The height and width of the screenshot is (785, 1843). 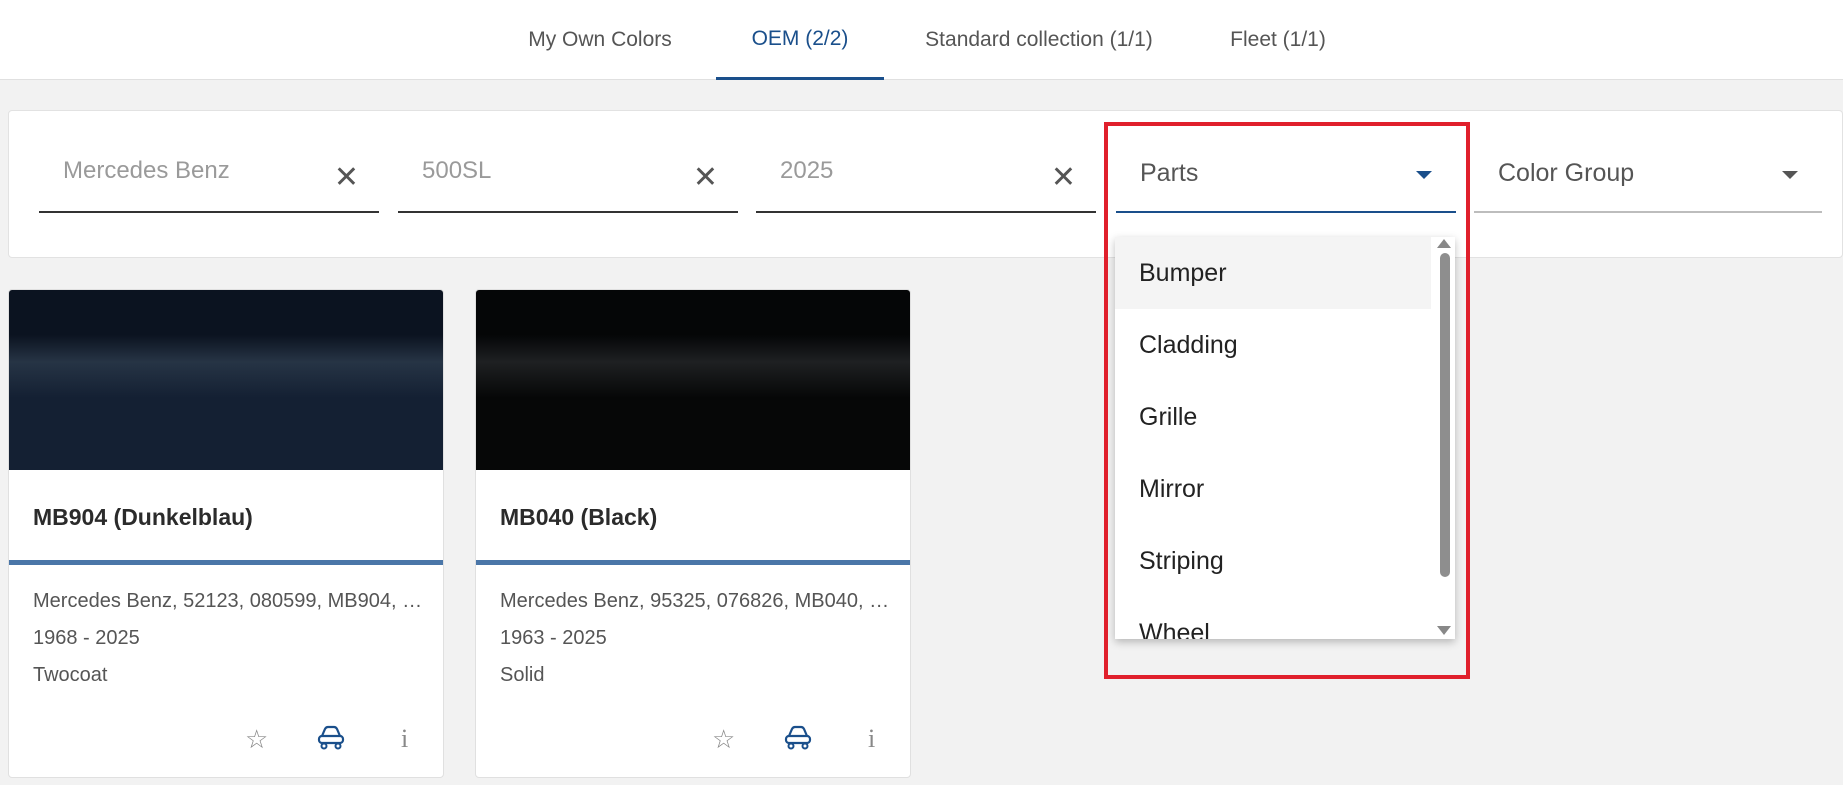 I want to click on color-card-years: 1968 - 2025, so click(x=86, y=638).